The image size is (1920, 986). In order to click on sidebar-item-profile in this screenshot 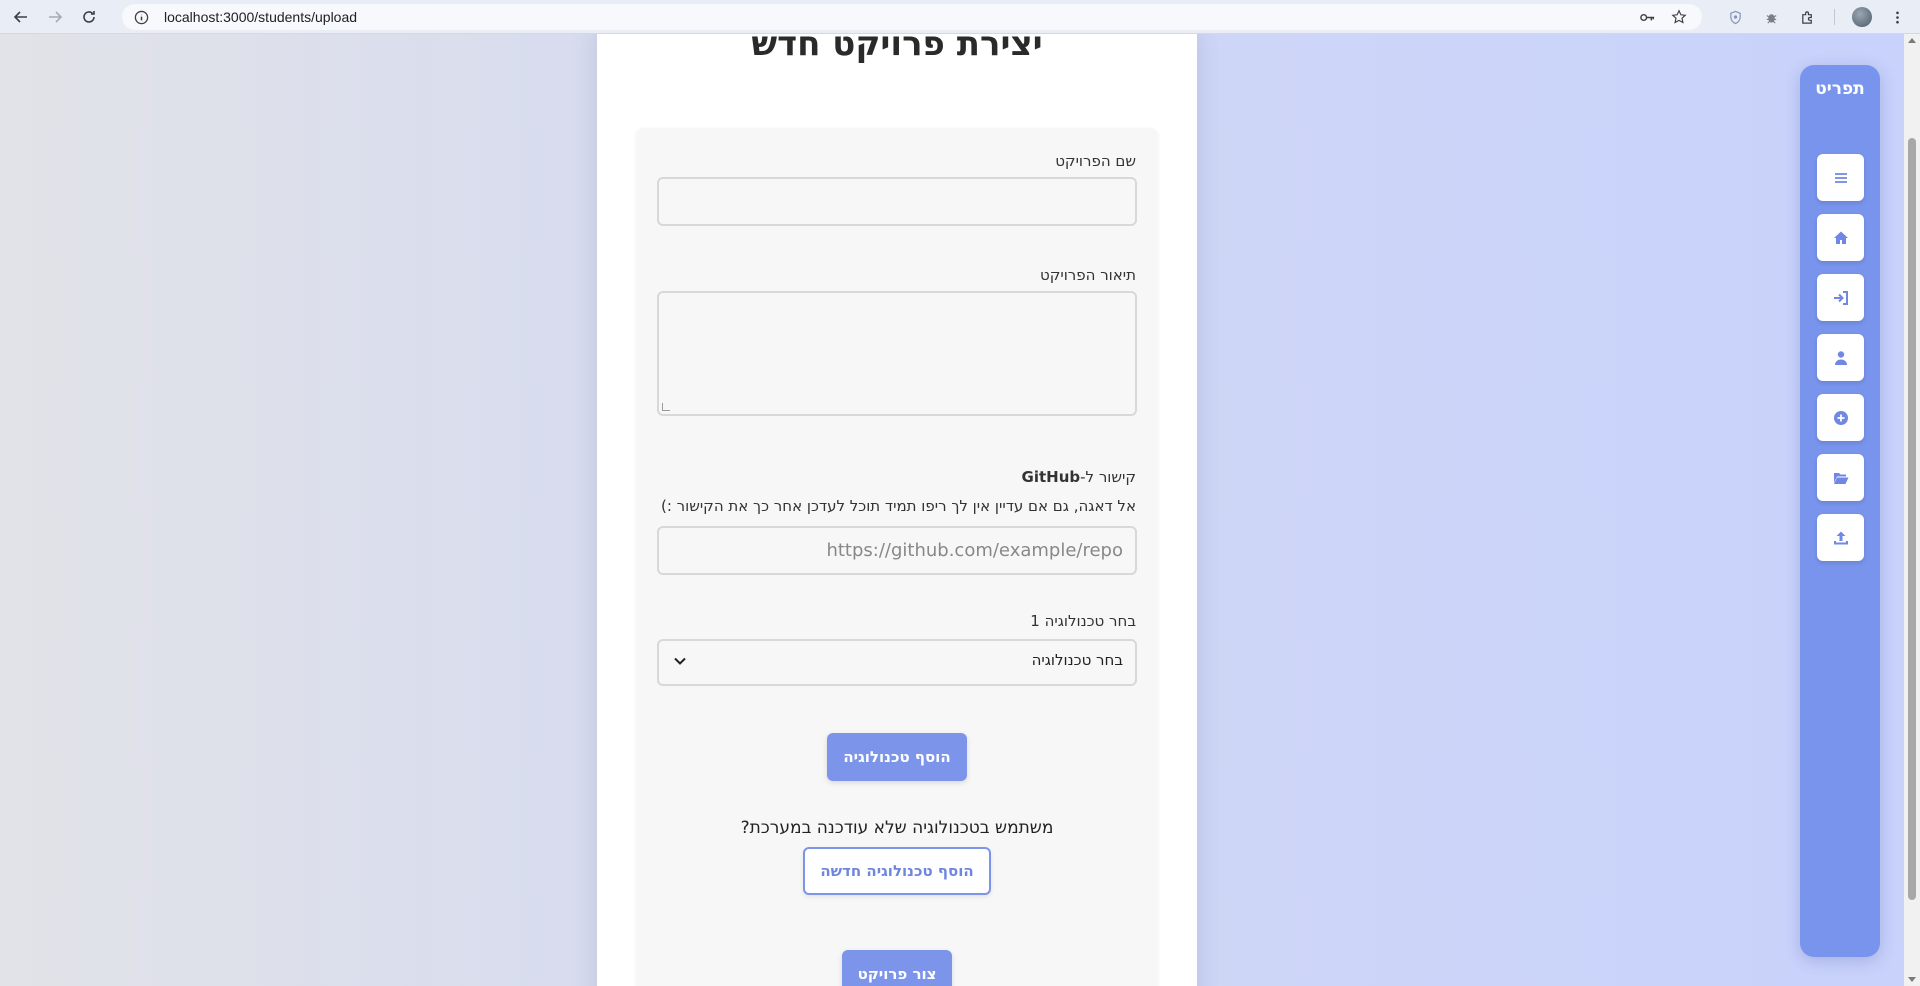, I will do `click(1840, 357)`.